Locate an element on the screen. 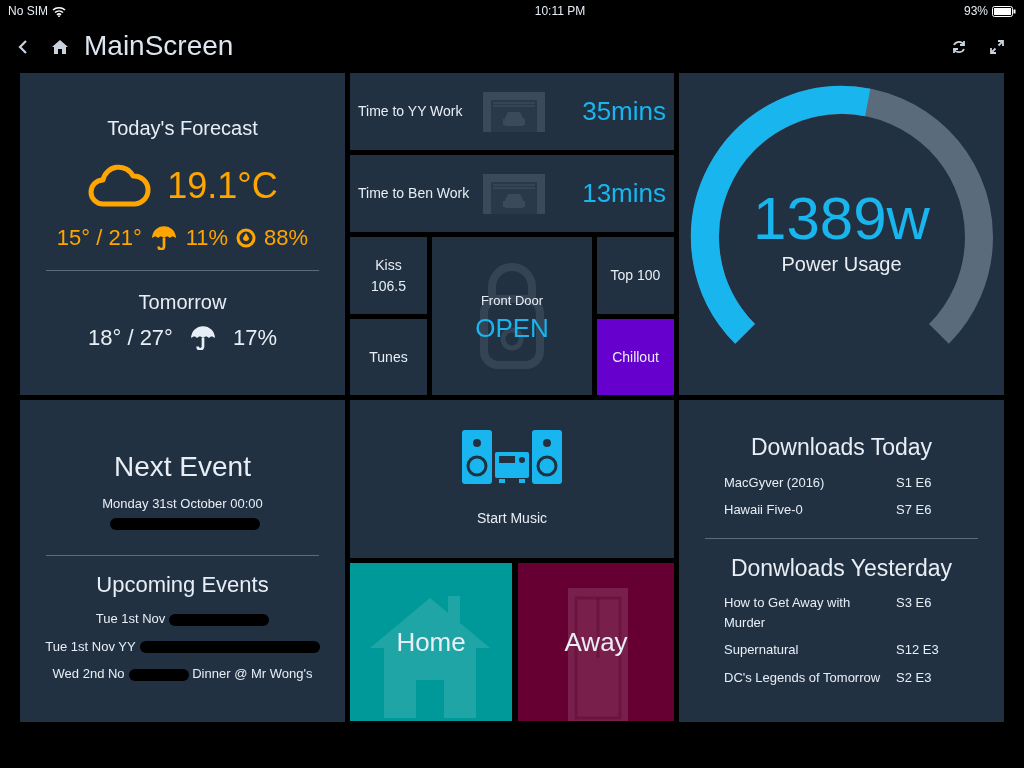 Image resolution: width=1024 pixels, height=768 pixels. carrier-text: No SIM is located at coordinates (28, 11).